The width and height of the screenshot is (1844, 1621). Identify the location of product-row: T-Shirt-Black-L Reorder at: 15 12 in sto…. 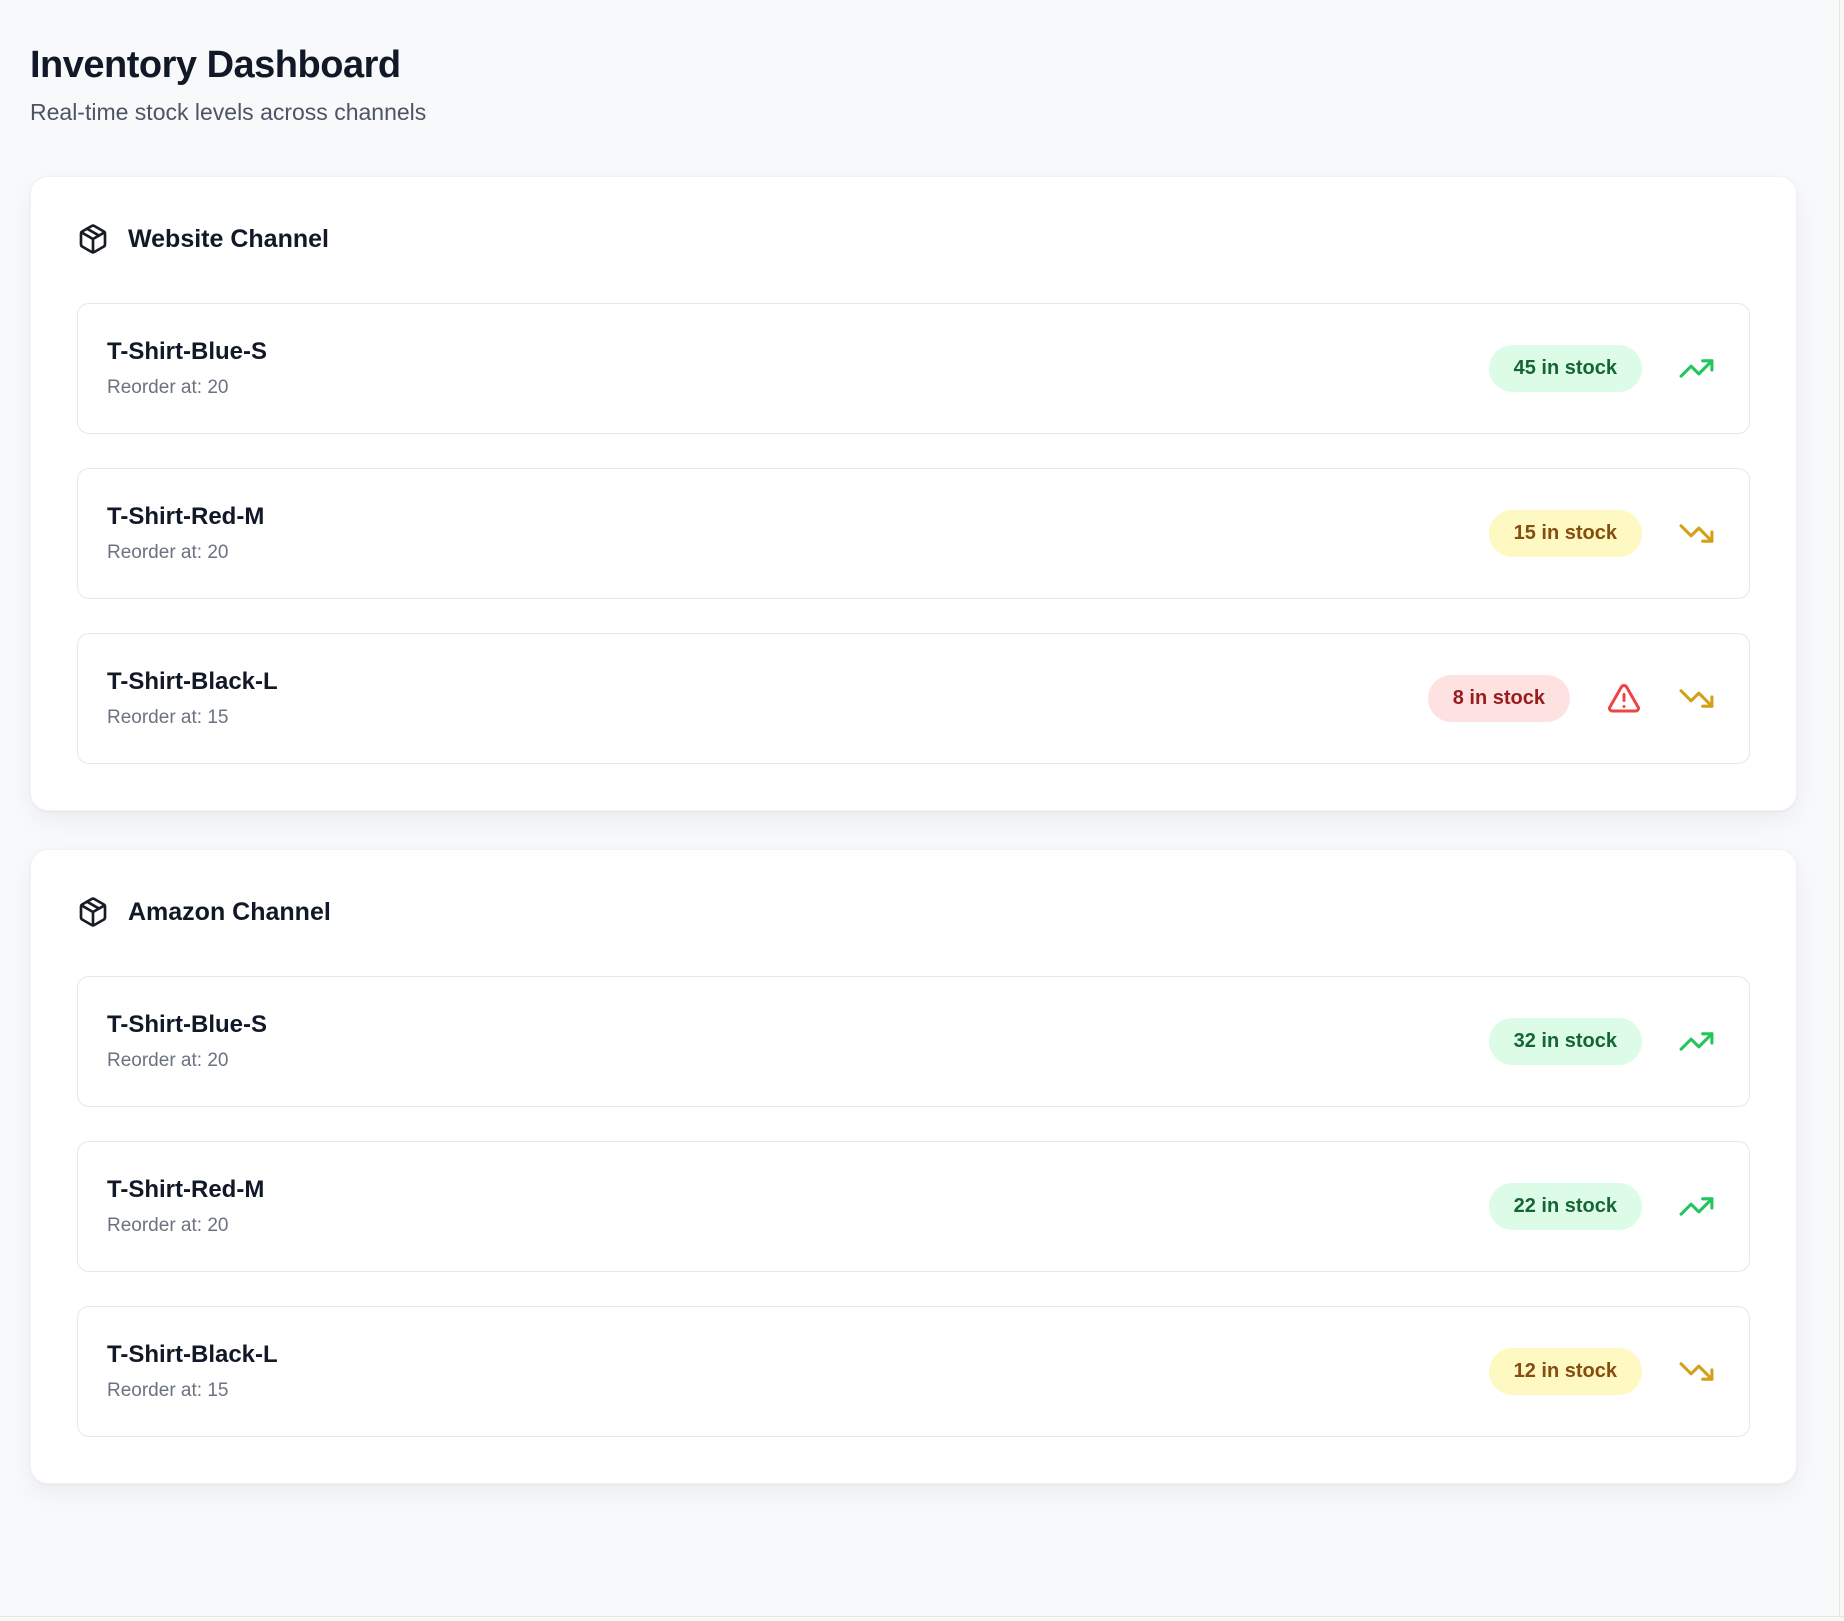
(913, 1371).